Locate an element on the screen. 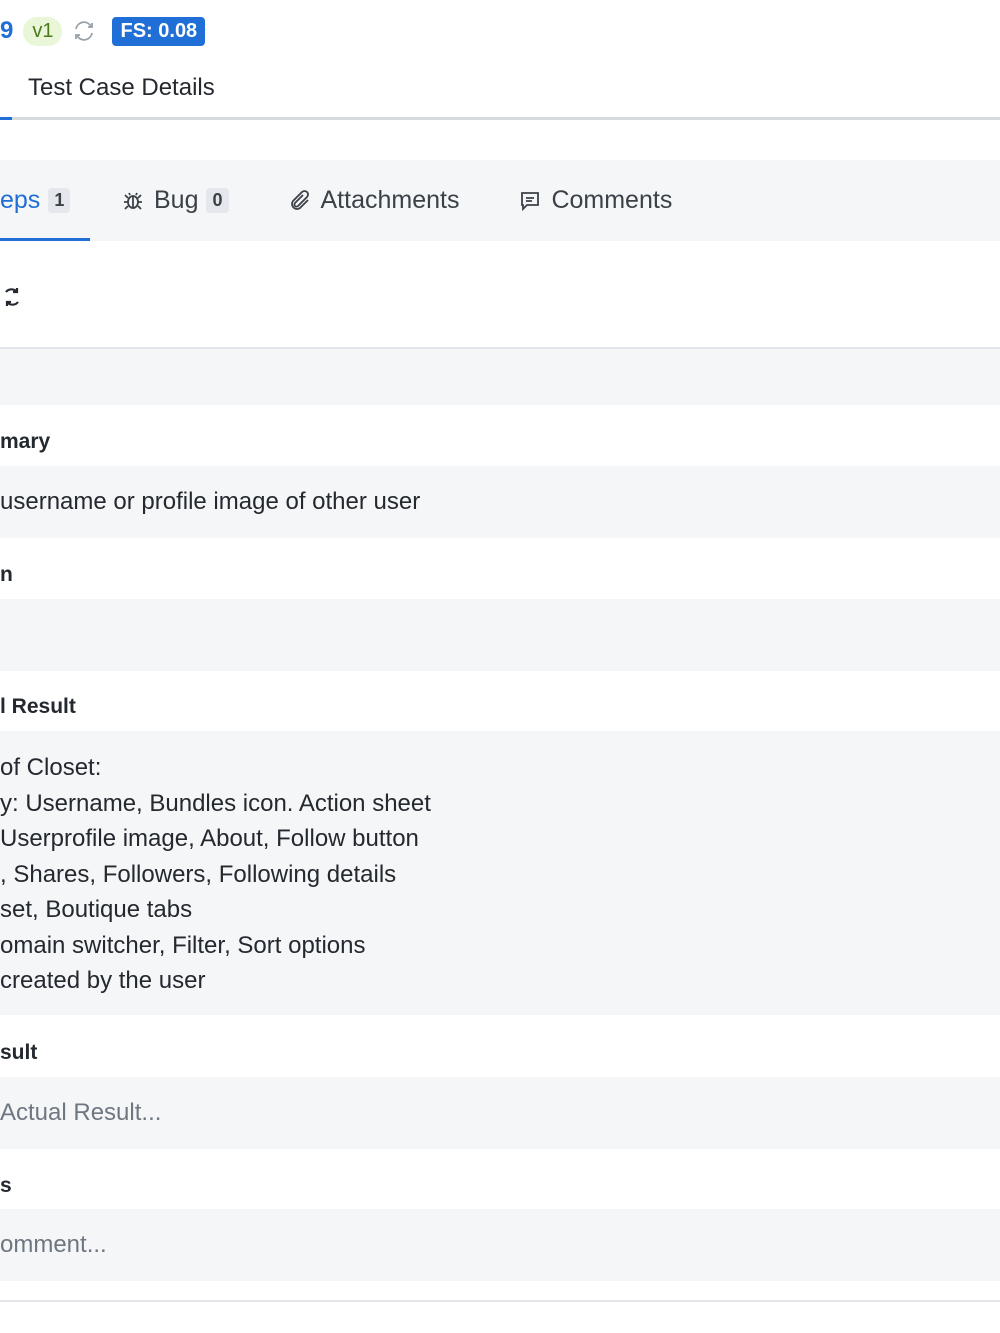 This screenshot has height=1333, width=1000. precondition-label: n is located at coordinates (6, 574).